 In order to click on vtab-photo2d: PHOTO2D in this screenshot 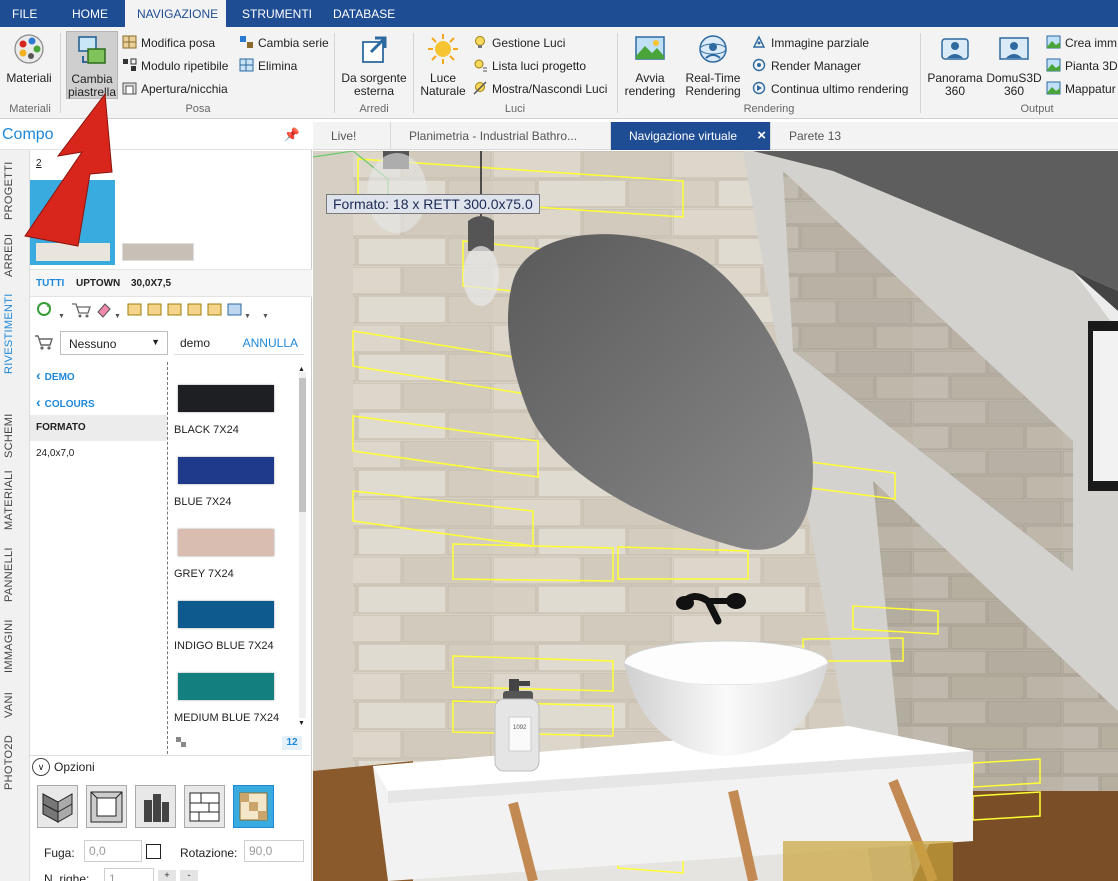, I will do `click(15, 762)`.